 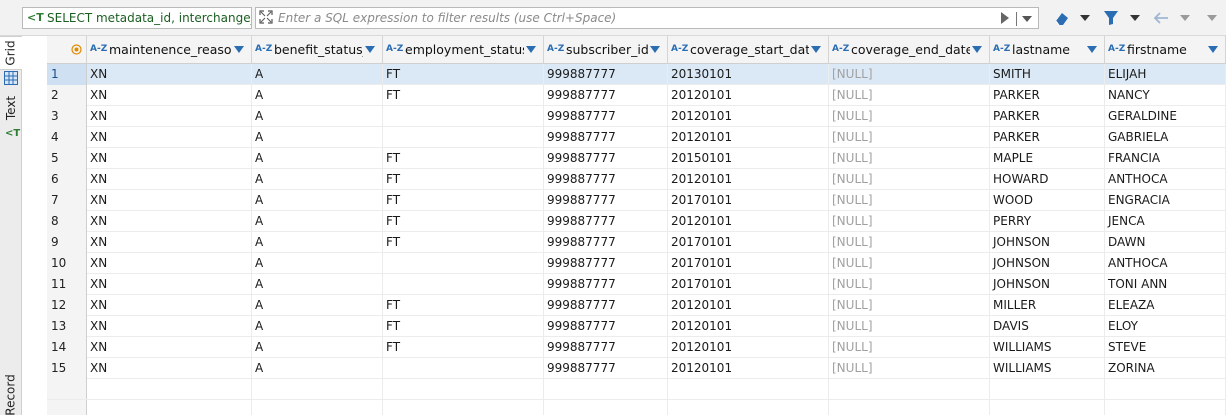 I want to click on table-cell: 20150101, so click(x=748, y=158).